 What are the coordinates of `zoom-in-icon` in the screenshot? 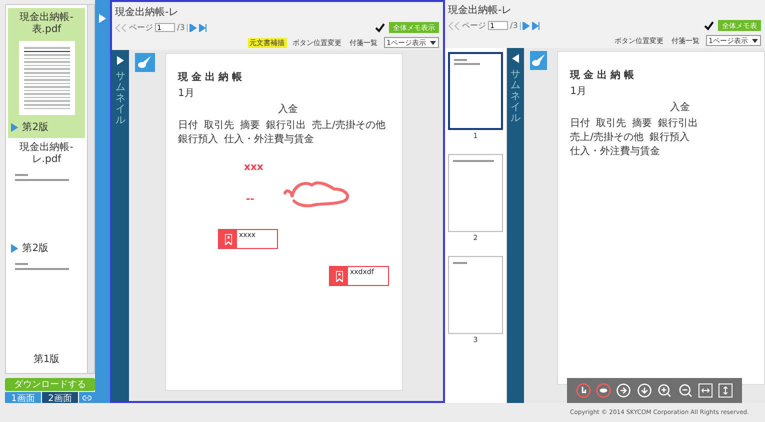 It's located at (665, 390).